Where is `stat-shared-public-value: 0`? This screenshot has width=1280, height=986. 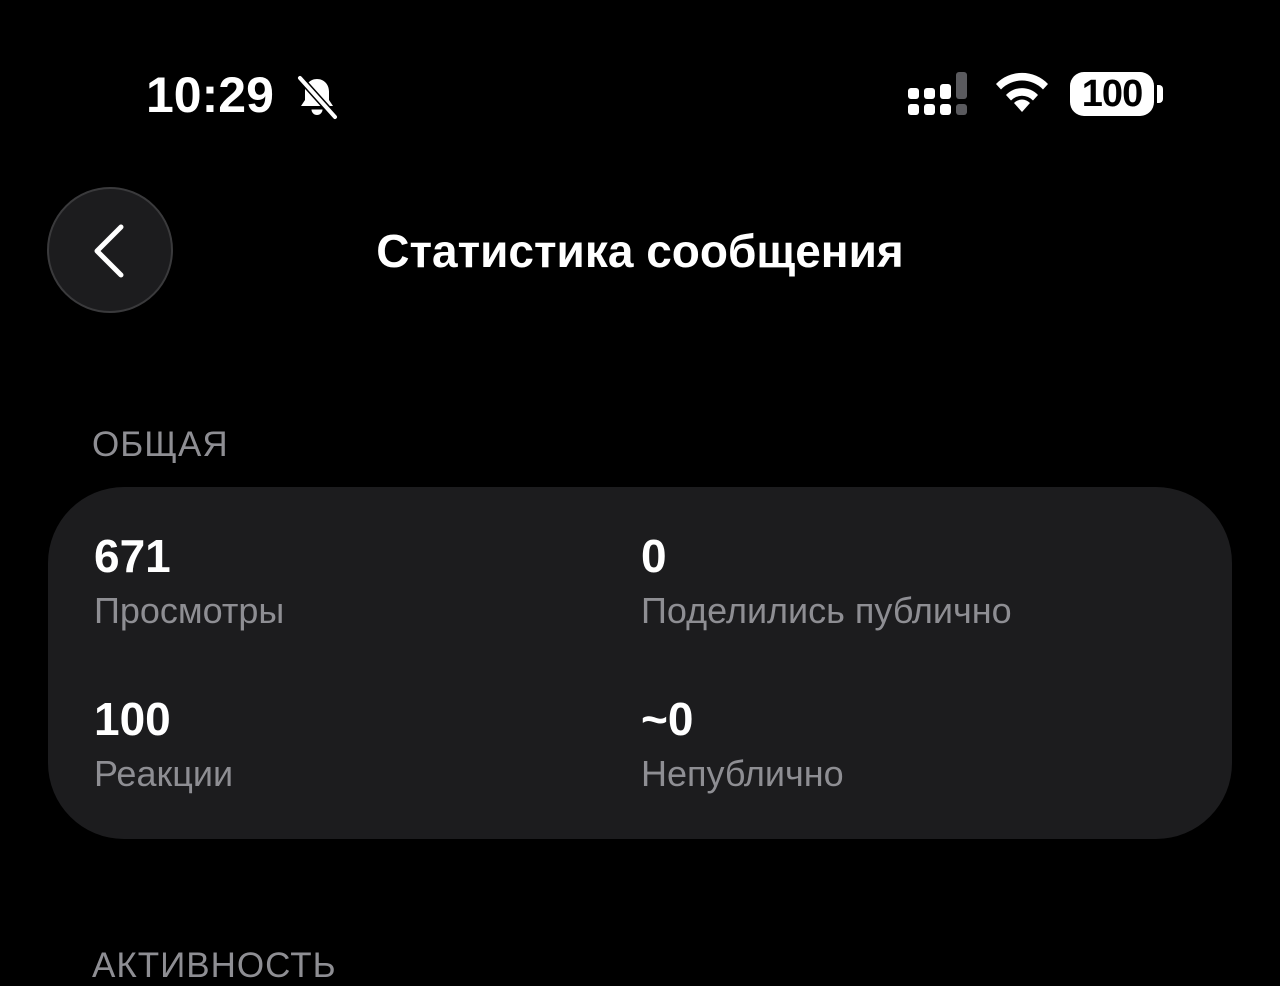
stat-shared-public-value: 0 is located at coordinates (654, 556).